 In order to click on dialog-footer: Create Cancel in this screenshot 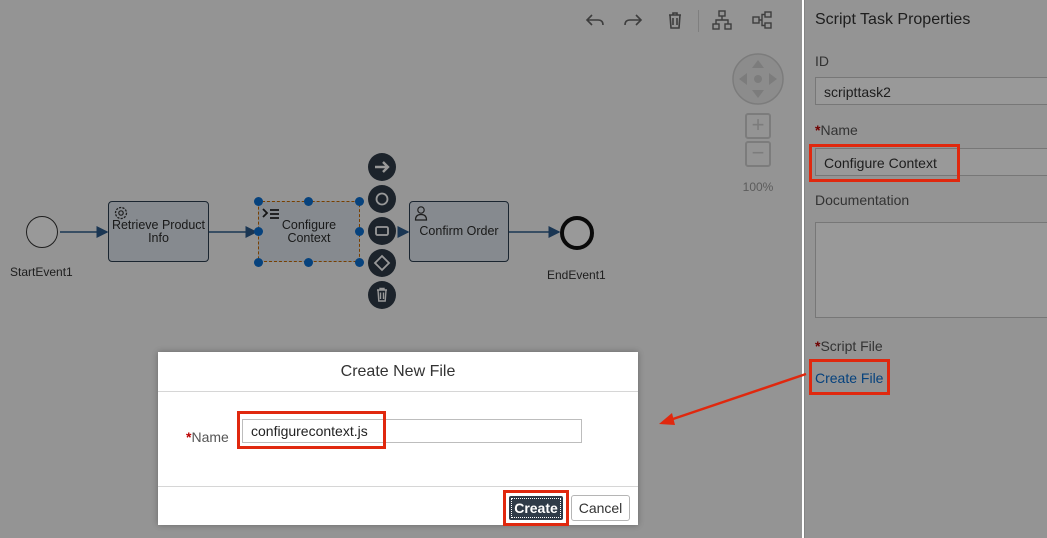, I will do `click(398, 506)`.